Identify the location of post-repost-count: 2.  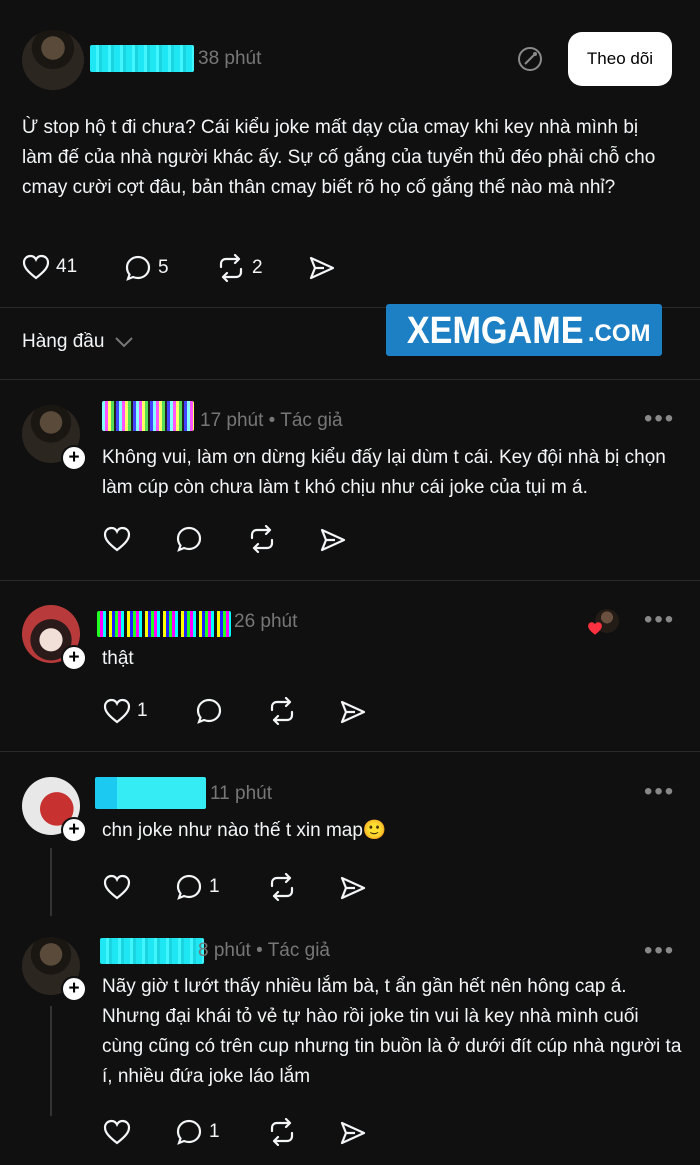
(257, 267).